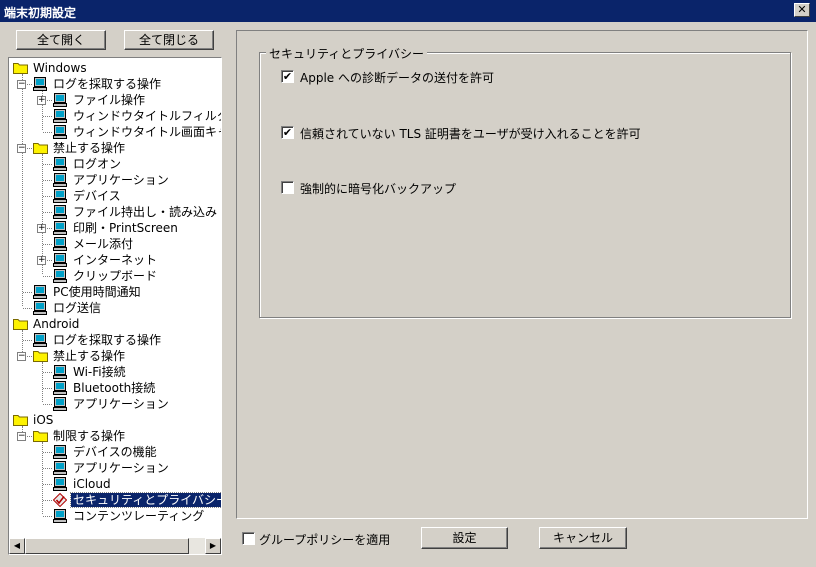 The height and width of the screenshot is (567, 816). Describe the element at coordinates (583, 538) in the screenshot. I see `cancel-button: キャンセル` at that location.